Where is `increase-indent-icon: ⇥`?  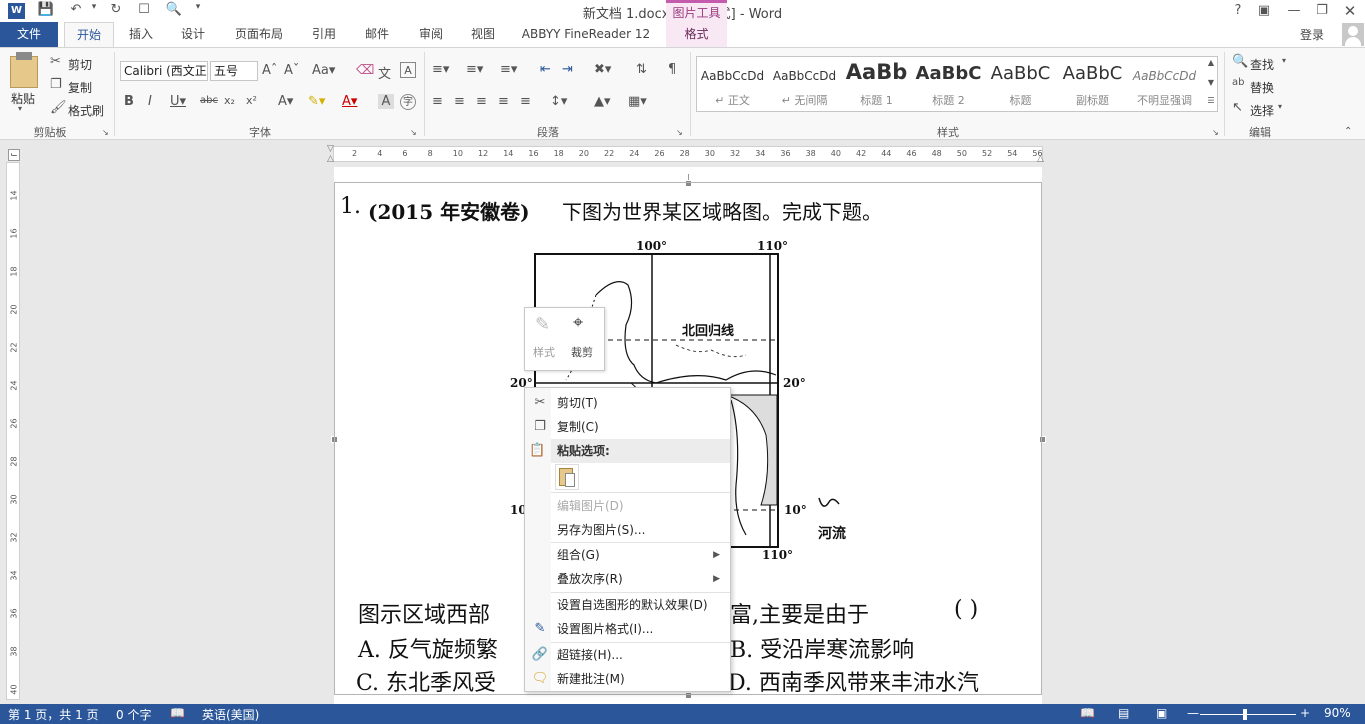 increase-indent-icon: ⇥ is located at coordinates (567, 69).